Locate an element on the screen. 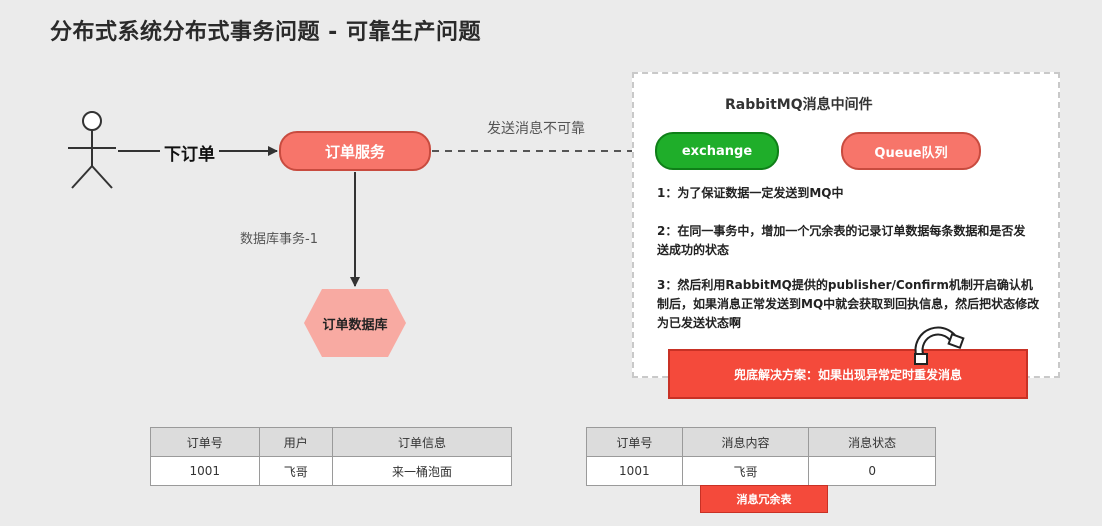  table-row: 1001 飞哥 0 is located at coordinates (761, 471).